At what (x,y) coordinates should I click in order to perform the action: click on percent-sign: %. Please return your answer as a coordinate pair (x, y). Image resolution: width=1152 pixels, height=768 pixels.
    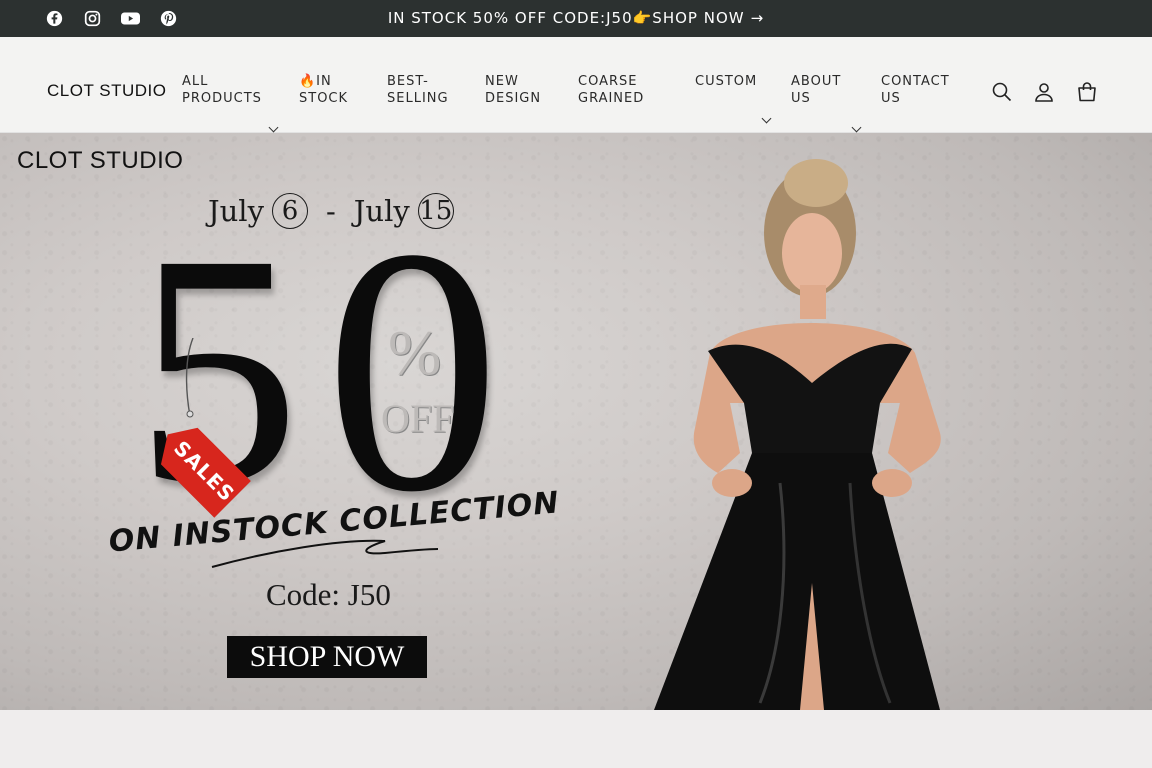
    Looking at the image, I should click on (415, 352).